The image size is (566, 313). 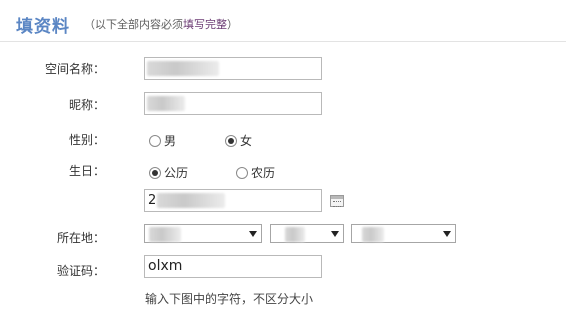 I want to click on location-label: 所在地：, so click(x=80, y=238).